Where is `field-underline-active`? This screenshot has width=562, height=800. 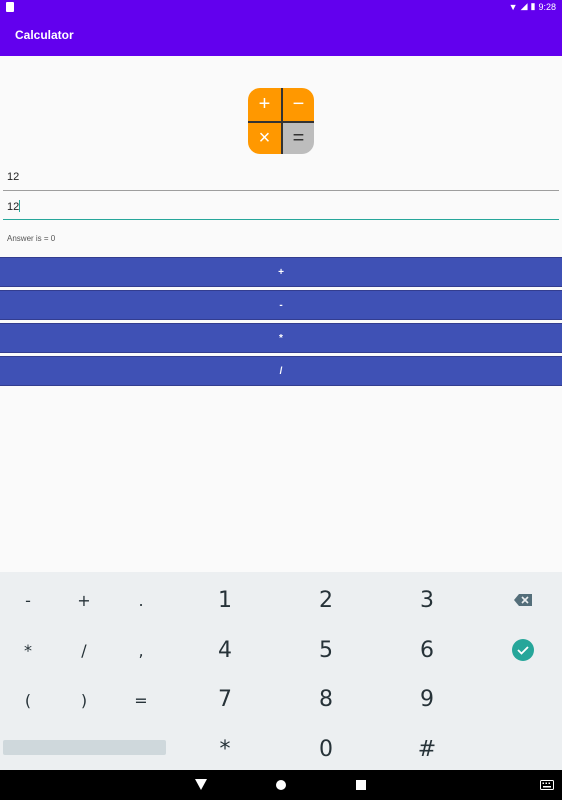
field-underline-active is located at coordinates (281, 219).